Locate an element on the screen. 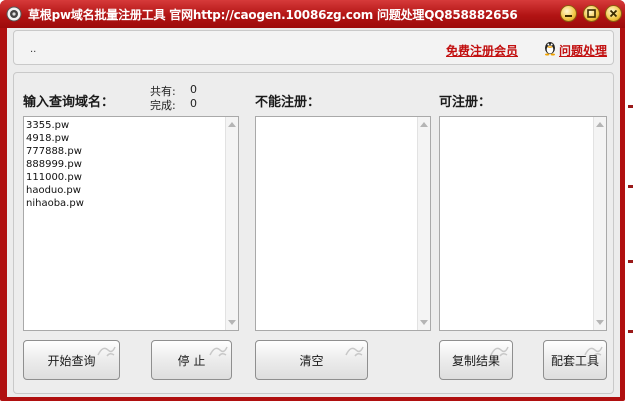  available-label: 可注册： is located at coordinates (465, 102).